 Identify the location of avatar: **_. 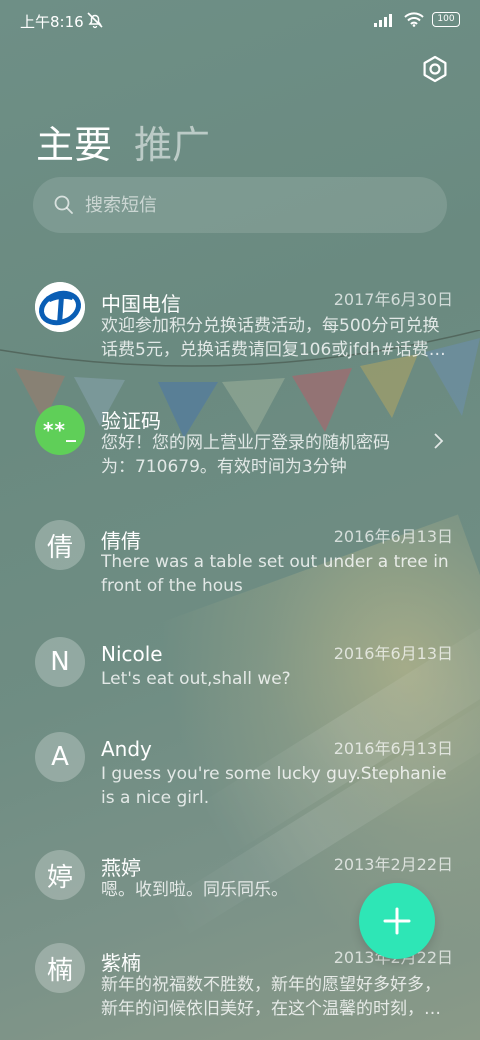
(60, 430).